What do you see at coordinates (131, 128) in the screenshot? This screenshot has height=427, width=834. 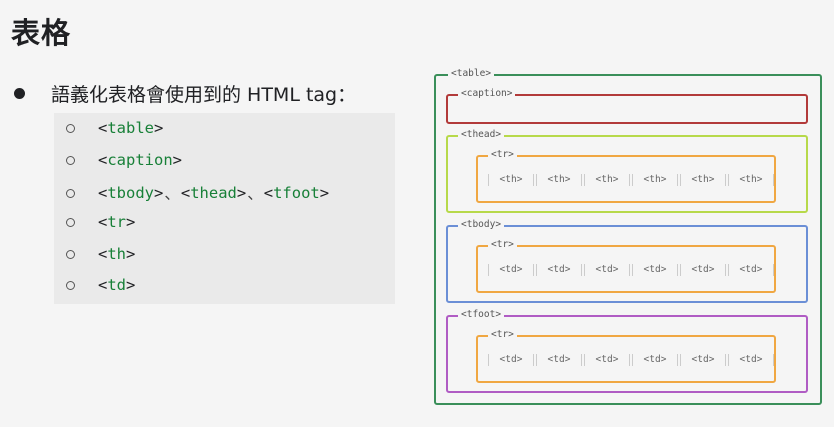 I see `tag-table: table` at bounding box center [131, 128].